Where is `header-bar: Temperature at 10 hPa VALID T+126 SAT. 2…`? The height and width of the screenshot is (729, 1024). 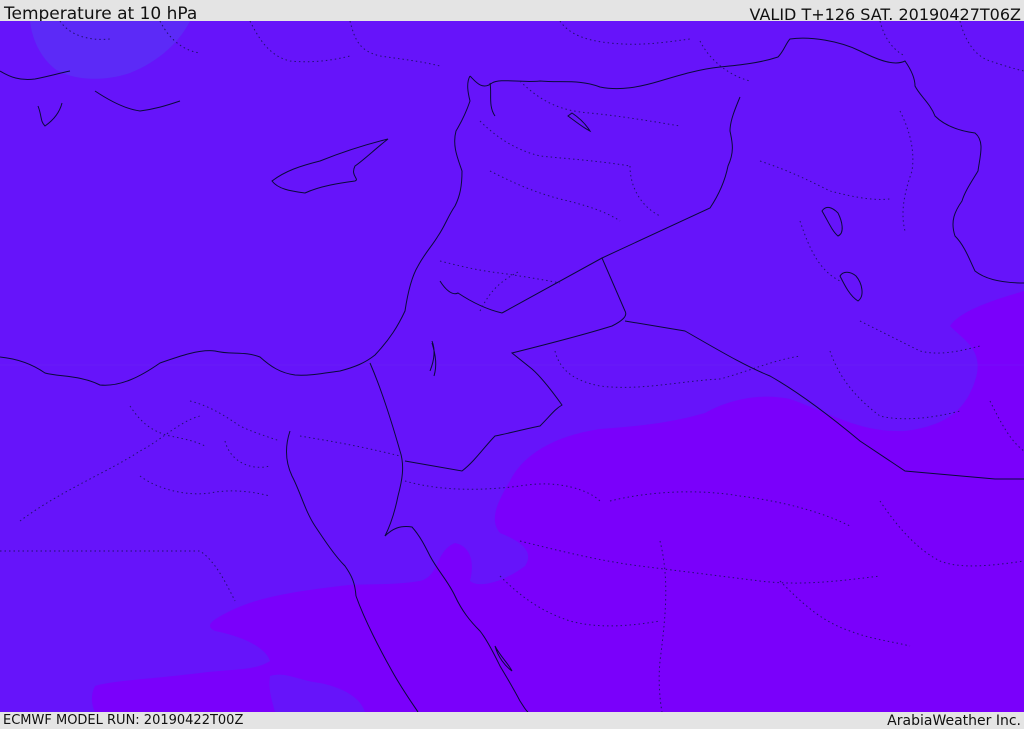 header-bar: Temperature at 10 hPa VALID T+126 SAT. 2… is located at coordinates (512, 12).